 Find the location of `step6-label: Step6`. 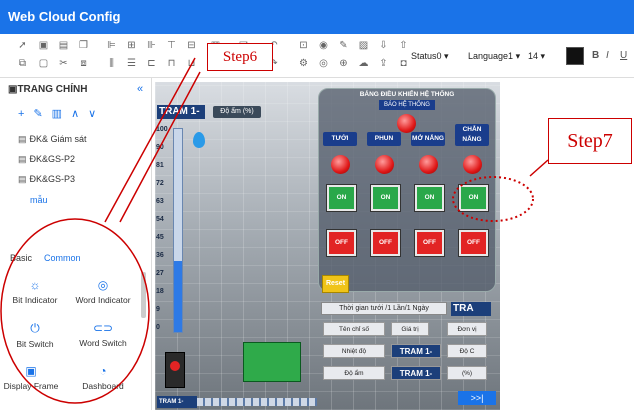

step6-label: Step6 is located at coordinates (240, 57).